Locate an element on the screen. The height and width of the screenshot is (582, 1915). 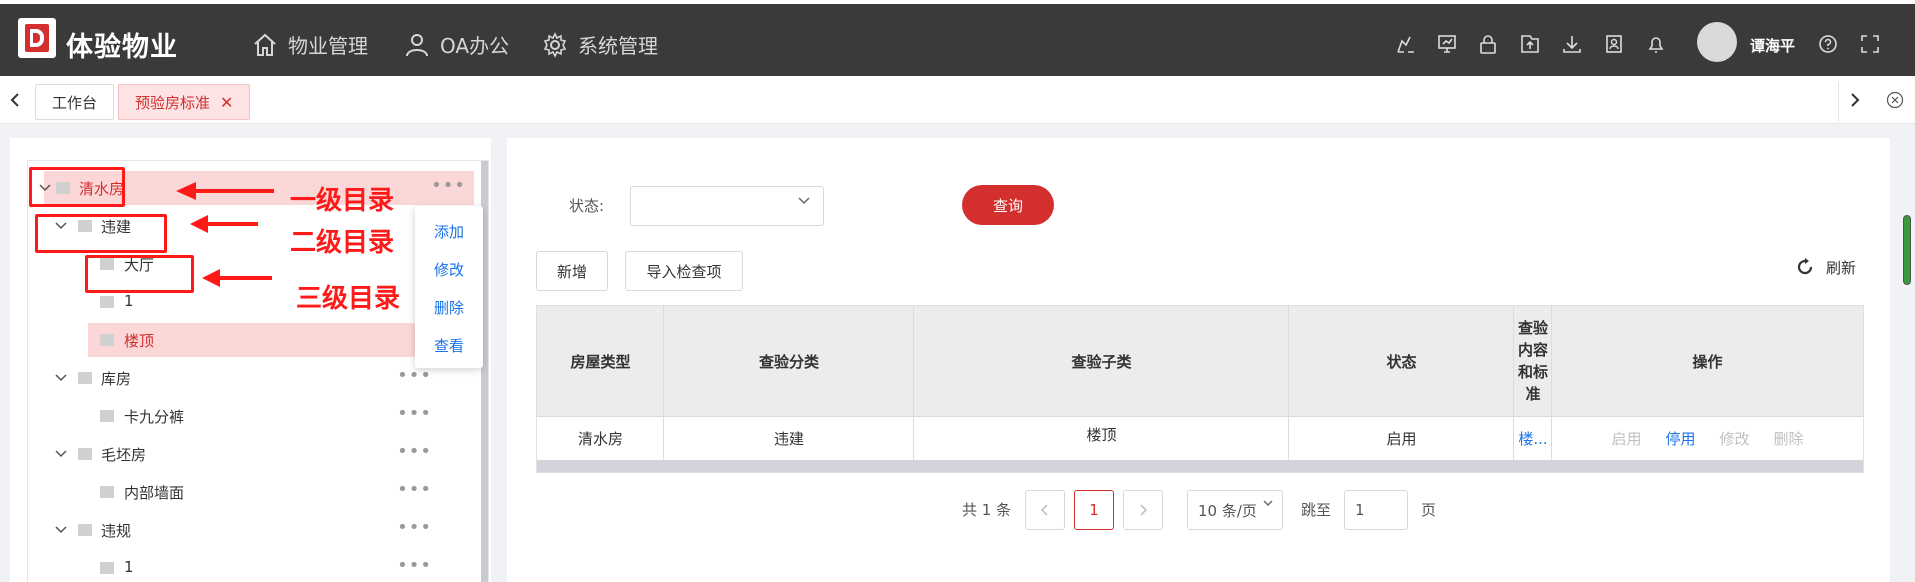
nav-oa-office: OA办公 is located at coordinates (456, 44).